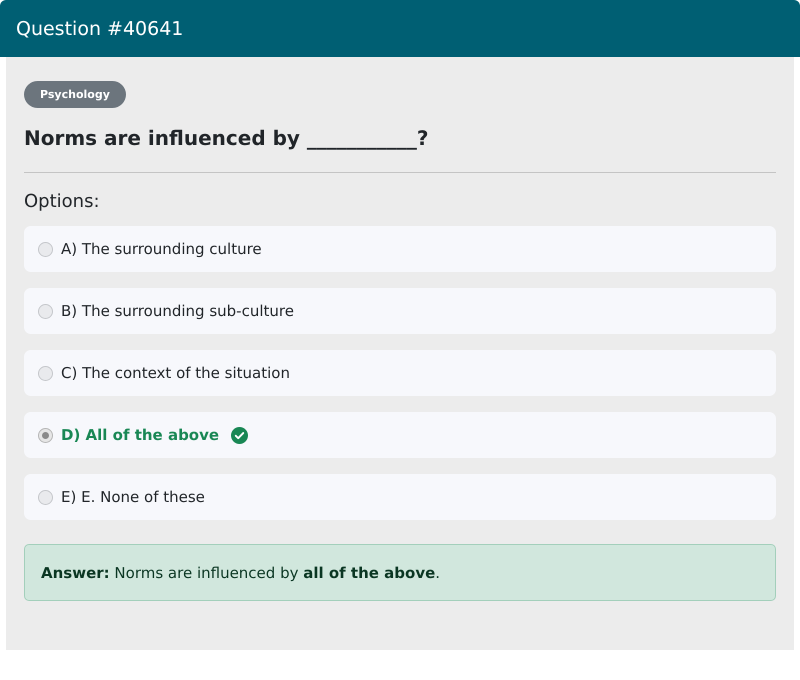 The height and width of the screenshot is (680, 800). I want to click on option-row: D) All of the above, so click(400, 435).